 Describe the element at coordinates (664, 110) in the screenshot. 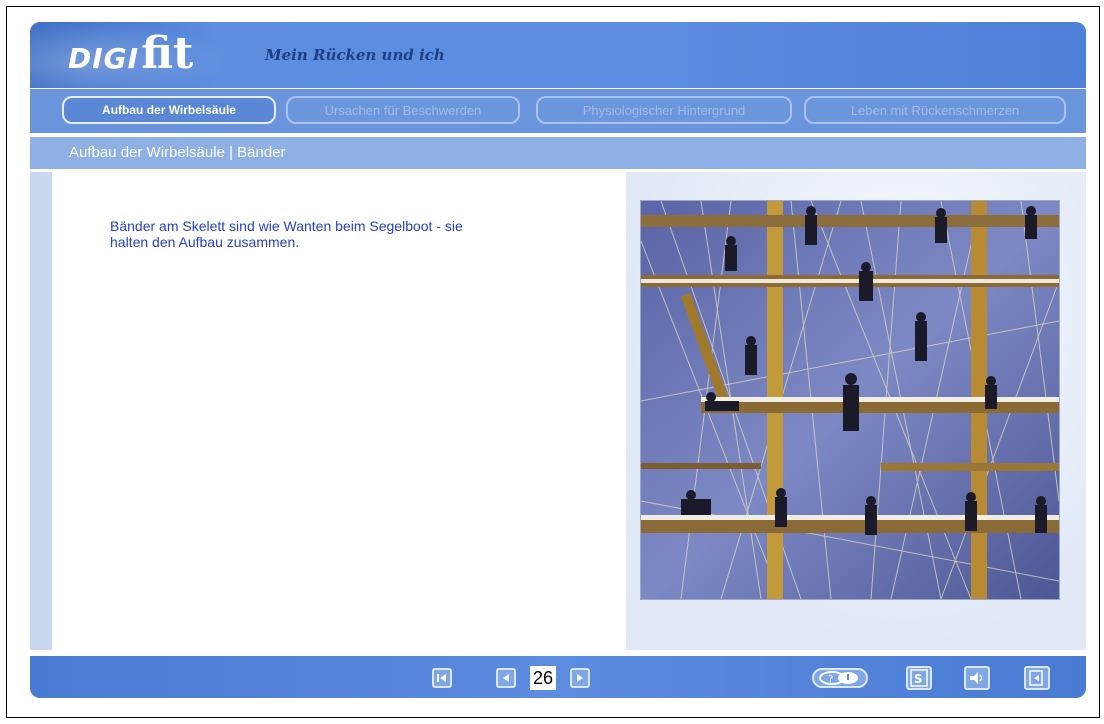

I see `tab-physiologischer-hintergrund: Physiologischer Hintergrund` at that location.